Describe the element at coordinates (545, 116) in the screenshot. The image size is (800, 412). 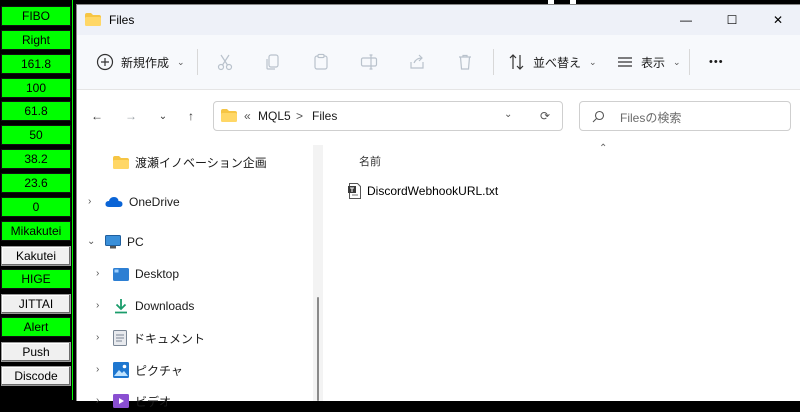
I see `refresh-button: ⟳` at that location.